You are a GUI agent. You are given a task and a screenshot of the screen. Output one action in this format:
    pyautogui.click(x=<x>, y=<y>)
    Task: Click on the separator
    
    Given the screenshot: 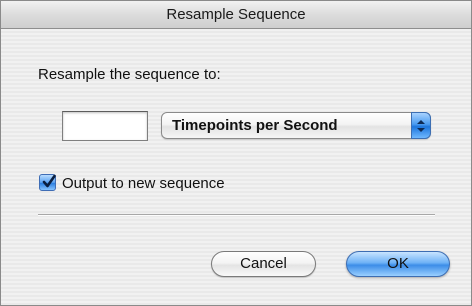 What is the action you would take?
    pyautogui.click(x=236, y=215)
    